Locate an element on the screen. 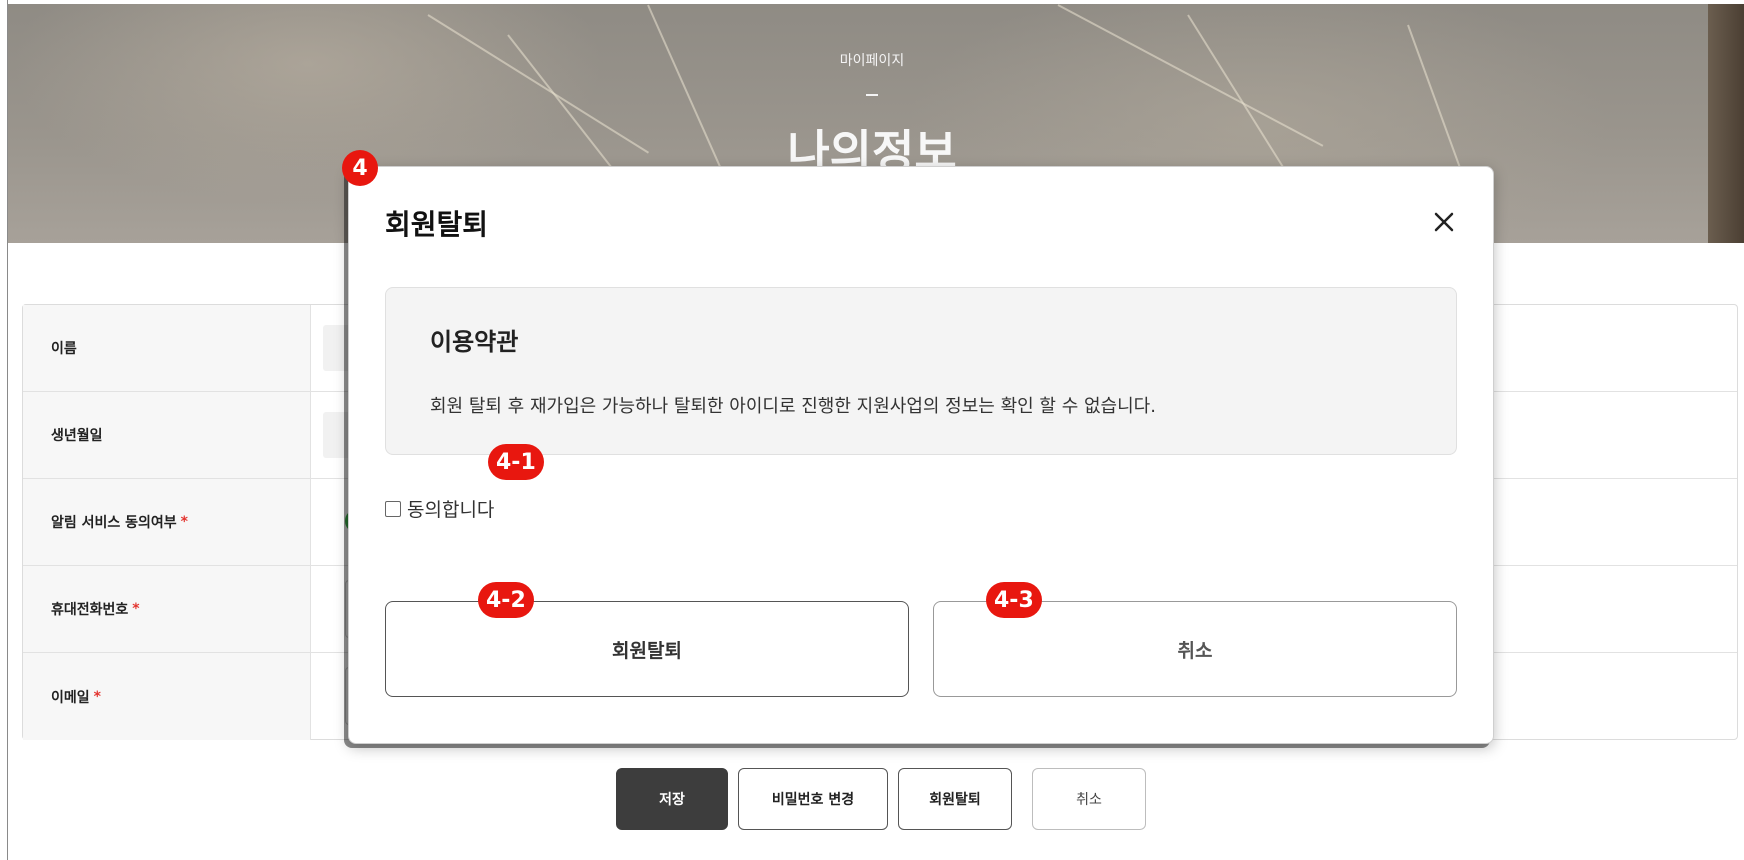 Image resolution: width=1744 pixels, height=860 pixels. save-button: 저장 is located at coordinates (672, 799).